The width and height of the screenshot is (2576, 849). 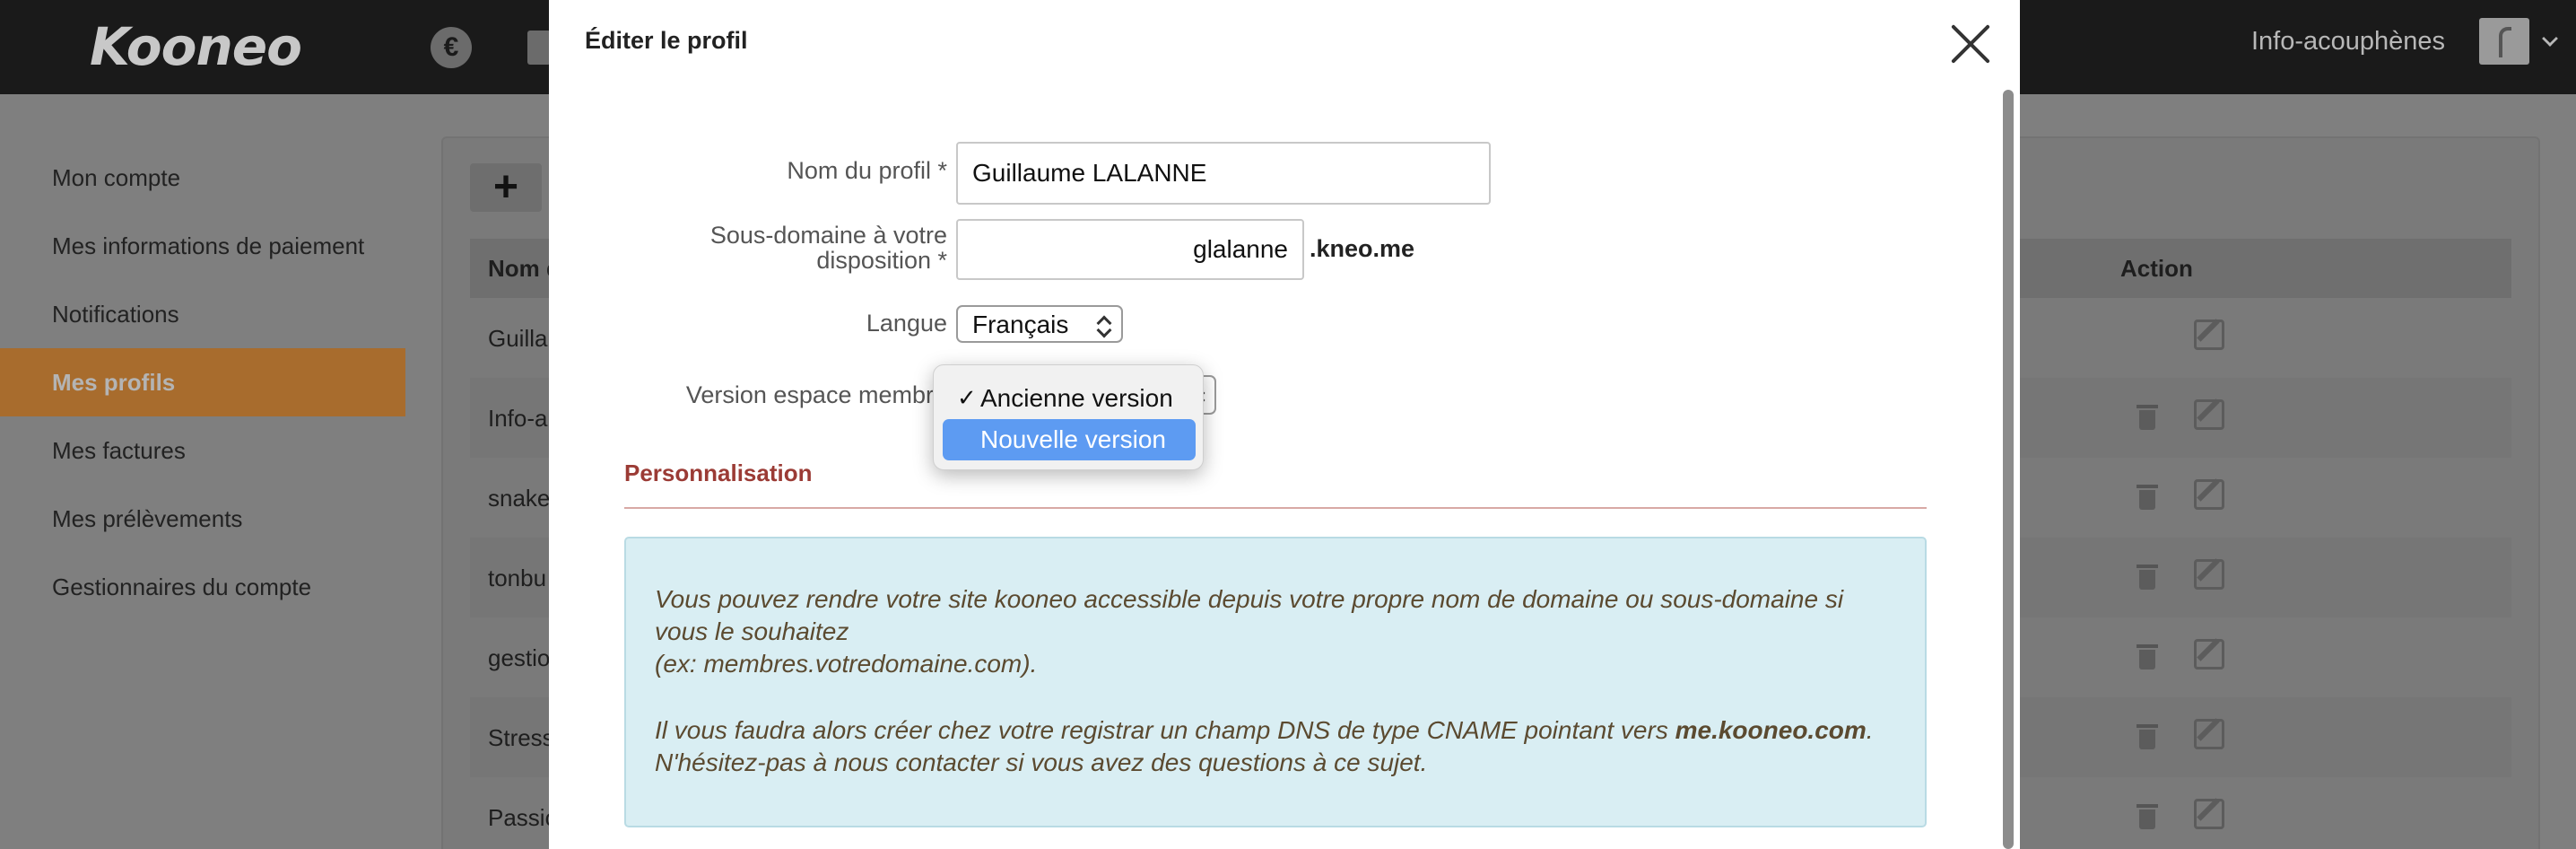 What do you see at coordinates (202, 587) in the screenshot?
I see `sidebar-item-gestionnaires: Gestionnaires du compte` at bounding box center [202, 587].